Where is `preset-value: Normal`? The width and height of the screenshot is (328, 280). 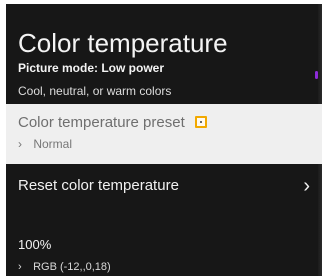 preset-value: Normal is located at coordinates (53, 144).